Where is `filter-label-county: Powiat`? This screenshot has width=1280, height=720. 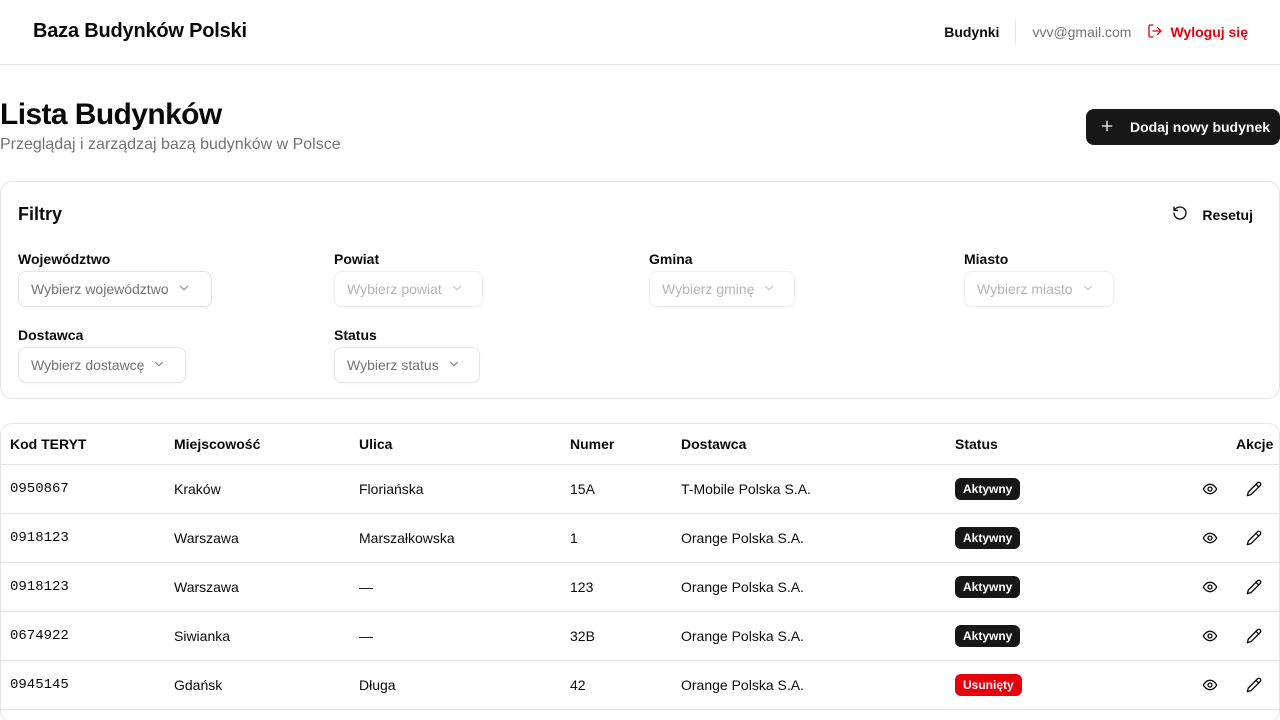
filter-label-county: Powiat is located at coordinates (357, 259).